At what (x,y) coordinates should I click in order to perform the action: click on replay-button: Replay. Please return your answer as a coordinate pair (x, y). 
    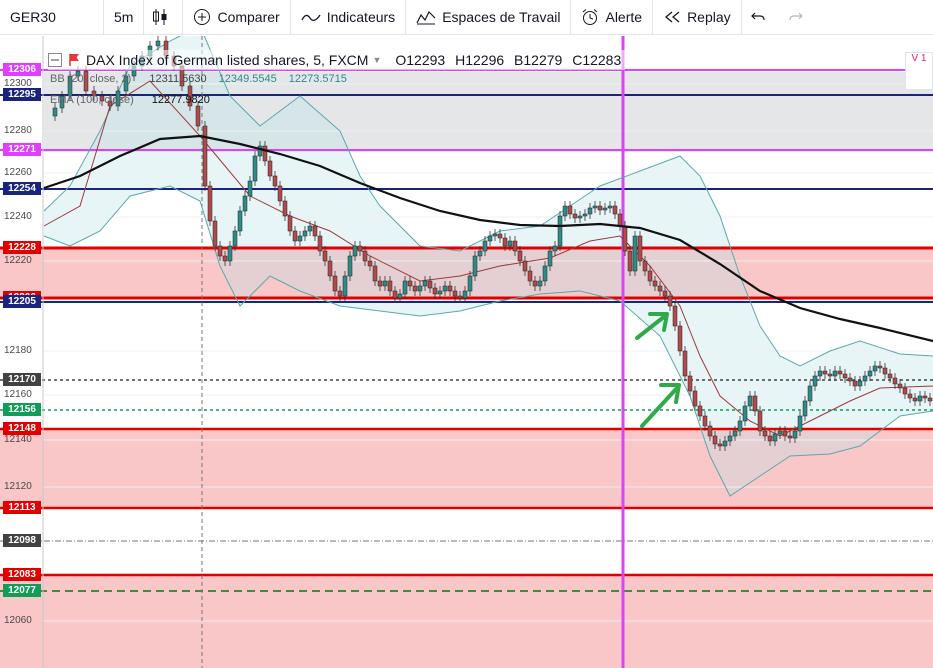
    Looking at the image, I should click on (697, 17).